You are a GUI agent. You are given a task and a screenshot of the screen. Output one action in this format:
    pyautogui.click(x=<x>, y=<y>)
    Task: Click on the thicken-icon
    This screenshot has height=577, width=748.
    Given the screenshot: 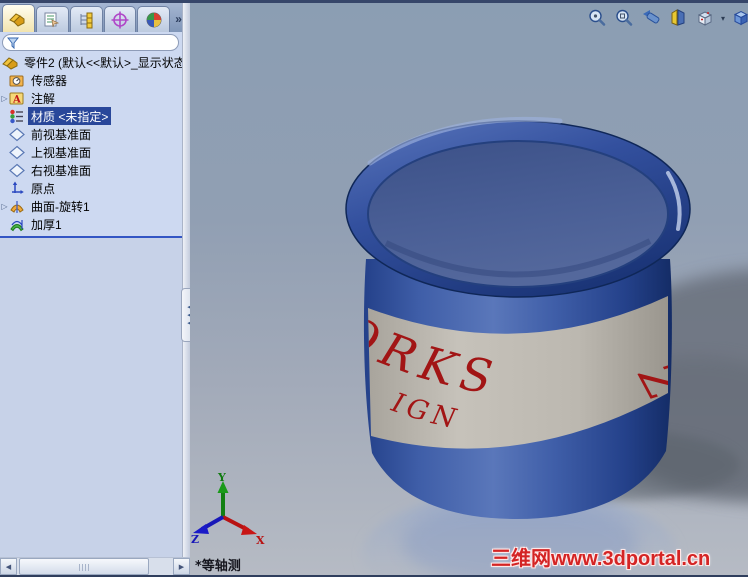 What is the action you would take?
    pyautogui.click(x=17, y=225)
    